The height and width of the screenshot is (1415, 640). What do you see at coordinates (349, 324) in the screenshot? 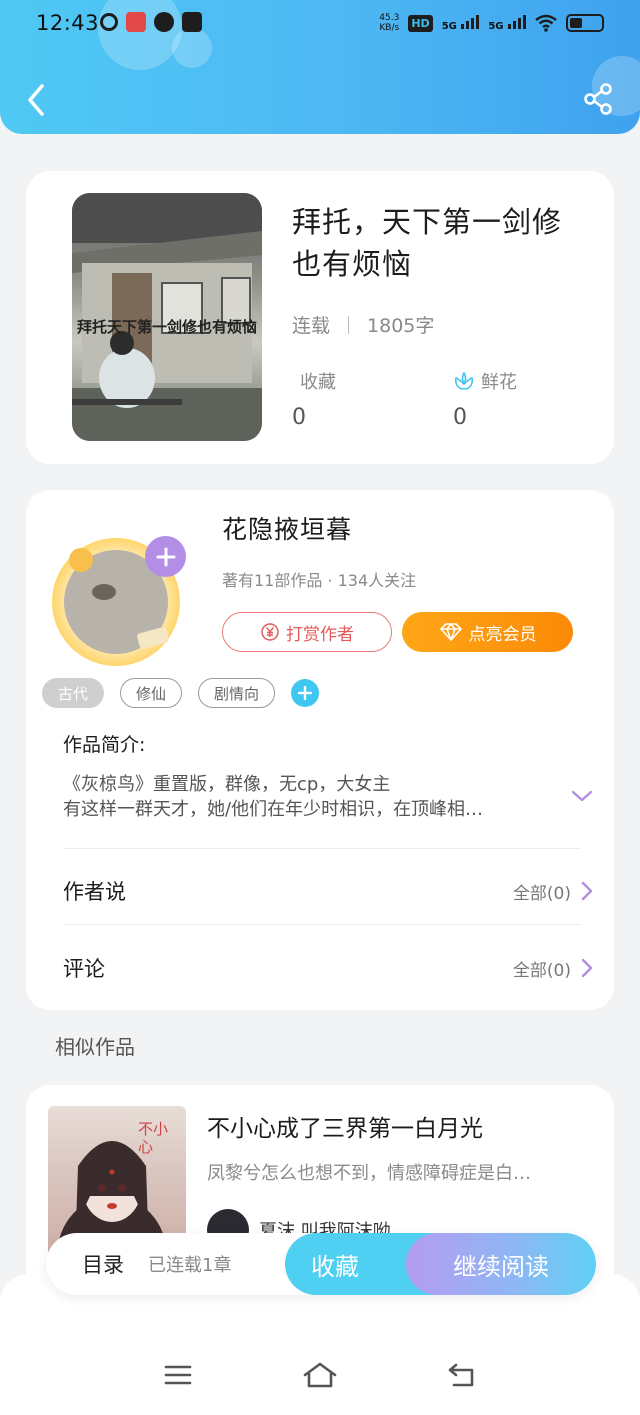
I see `meta-divider` at bounding box center [349, 324].